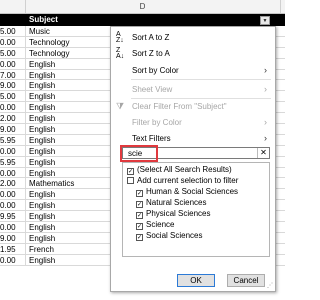 The height and width of the screenshot is (300, 320). Describe the element at coordinates (39, 31) in the screenshot. I see `subject-cell: Music` at that location.